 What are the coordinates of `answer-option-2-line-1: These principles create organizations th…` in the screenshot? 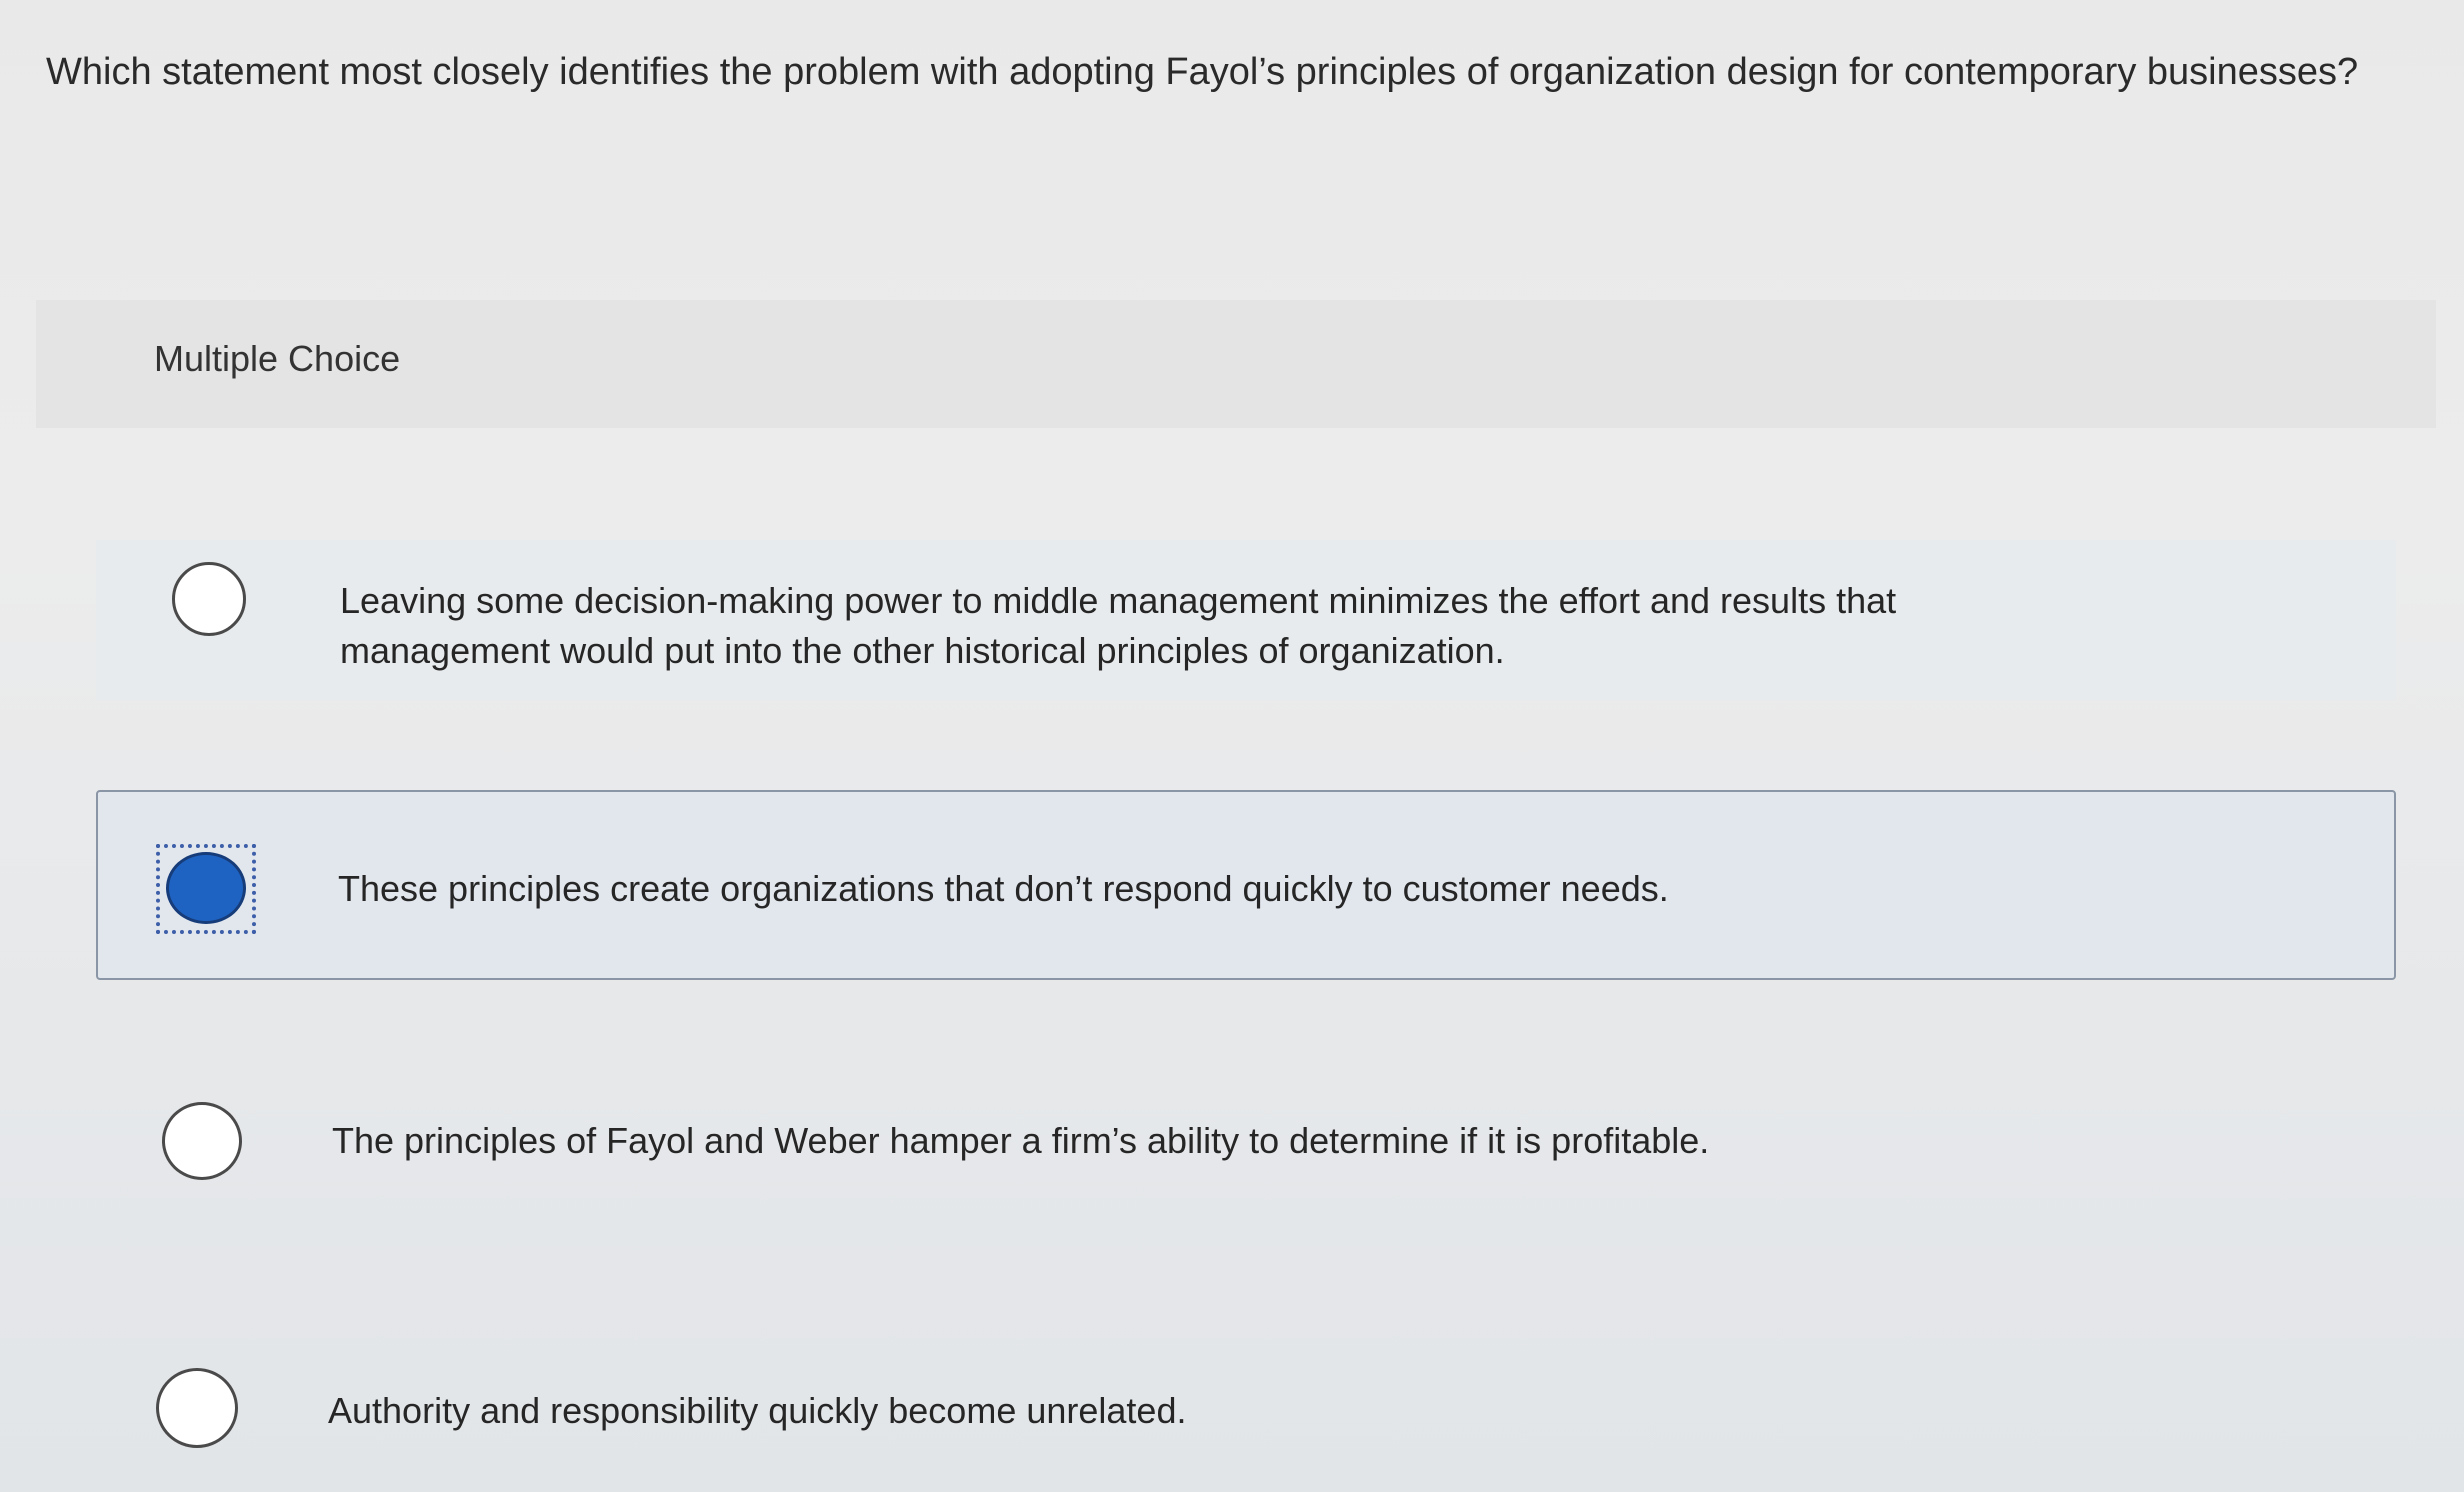 It's located at (1003, 888).